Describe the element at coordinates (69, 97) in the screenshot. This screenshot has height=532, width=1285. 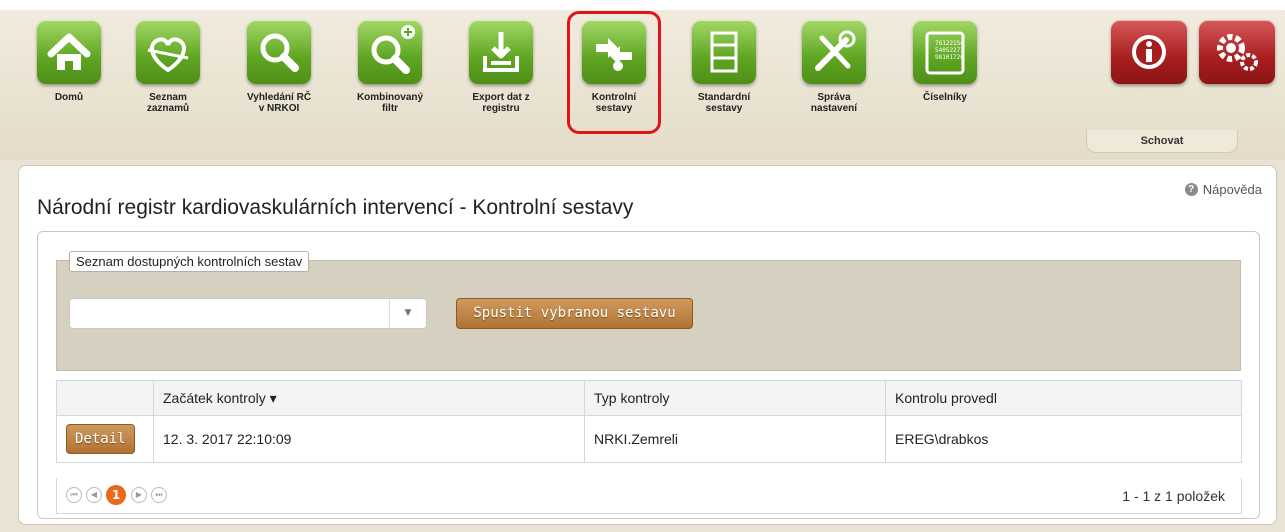
I see `nav-label: Domů` at that location.